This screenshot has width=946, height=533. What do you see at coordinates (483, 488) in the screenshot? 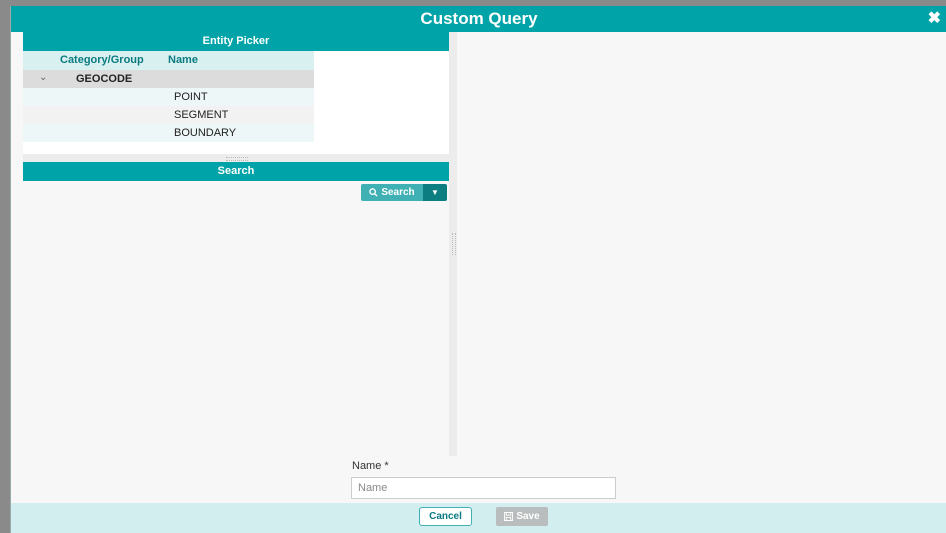
I see `name-input` at bounding box center [483, 488].